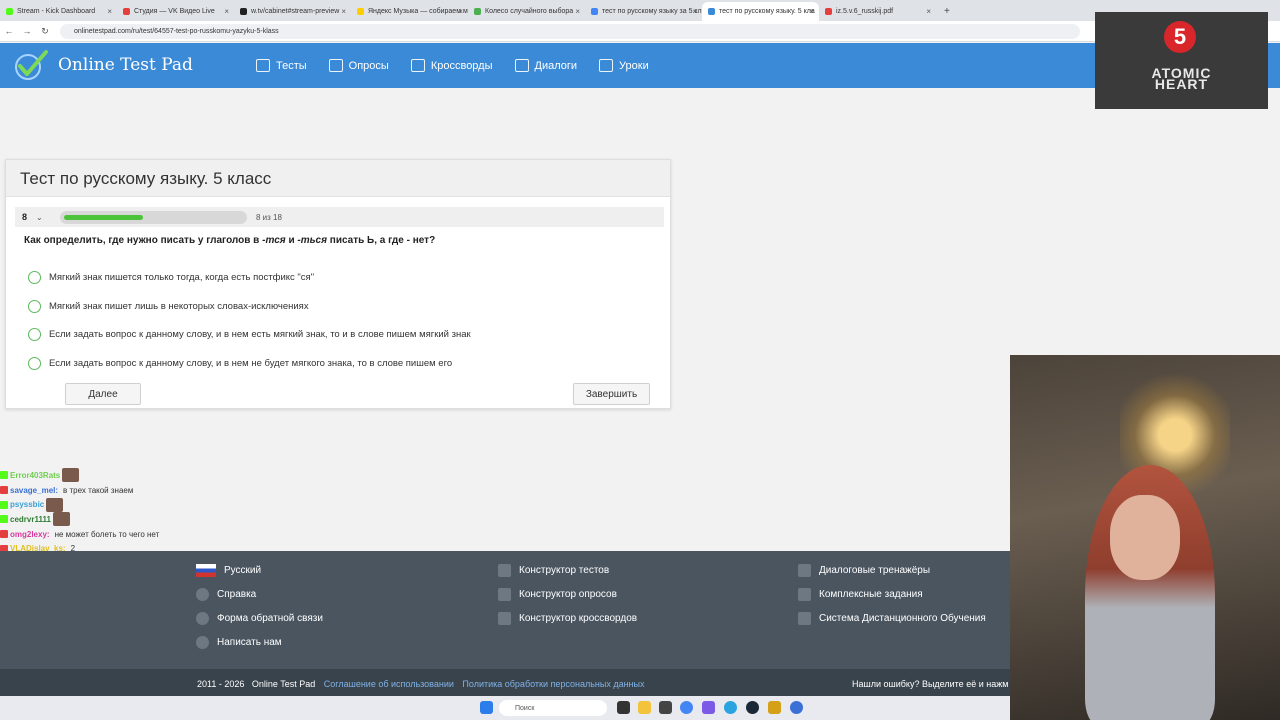  What do you see at coordinates (1180, 37) in the screenshot?
I see `game-number-badge: 5` at bounding box center [1180, 37].